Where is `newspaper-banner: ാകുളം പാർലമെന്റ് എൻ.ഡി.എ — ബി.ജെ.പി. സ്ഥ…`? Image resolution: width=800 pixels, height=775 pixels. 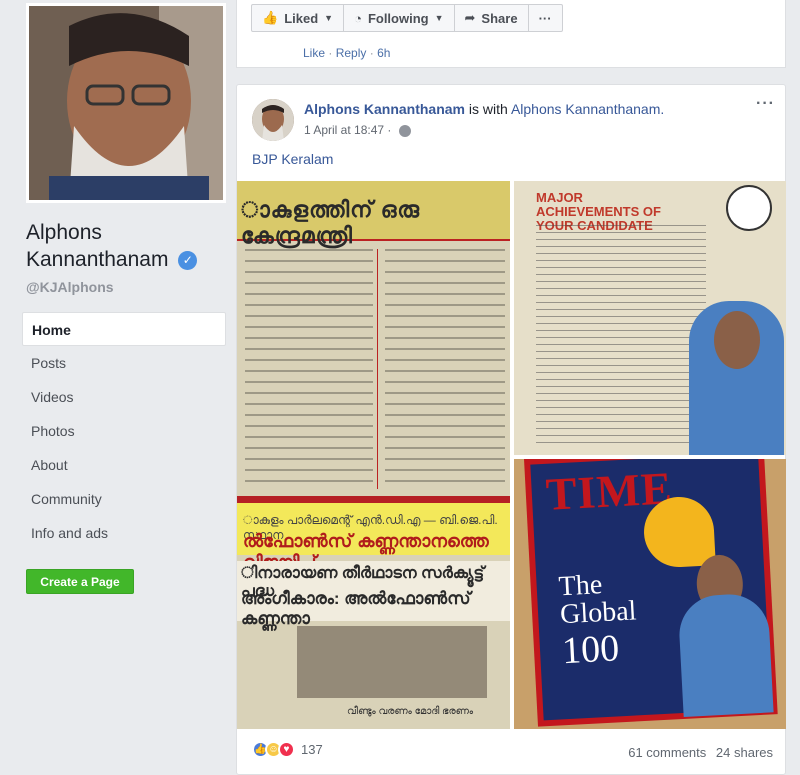 newspaper-banner: ാകുളം പാർലമെന്റ് എൻ.ഡി.എ — ബി.ജെ.പി. സ്ഥ… is located at coordinates (373, 537).